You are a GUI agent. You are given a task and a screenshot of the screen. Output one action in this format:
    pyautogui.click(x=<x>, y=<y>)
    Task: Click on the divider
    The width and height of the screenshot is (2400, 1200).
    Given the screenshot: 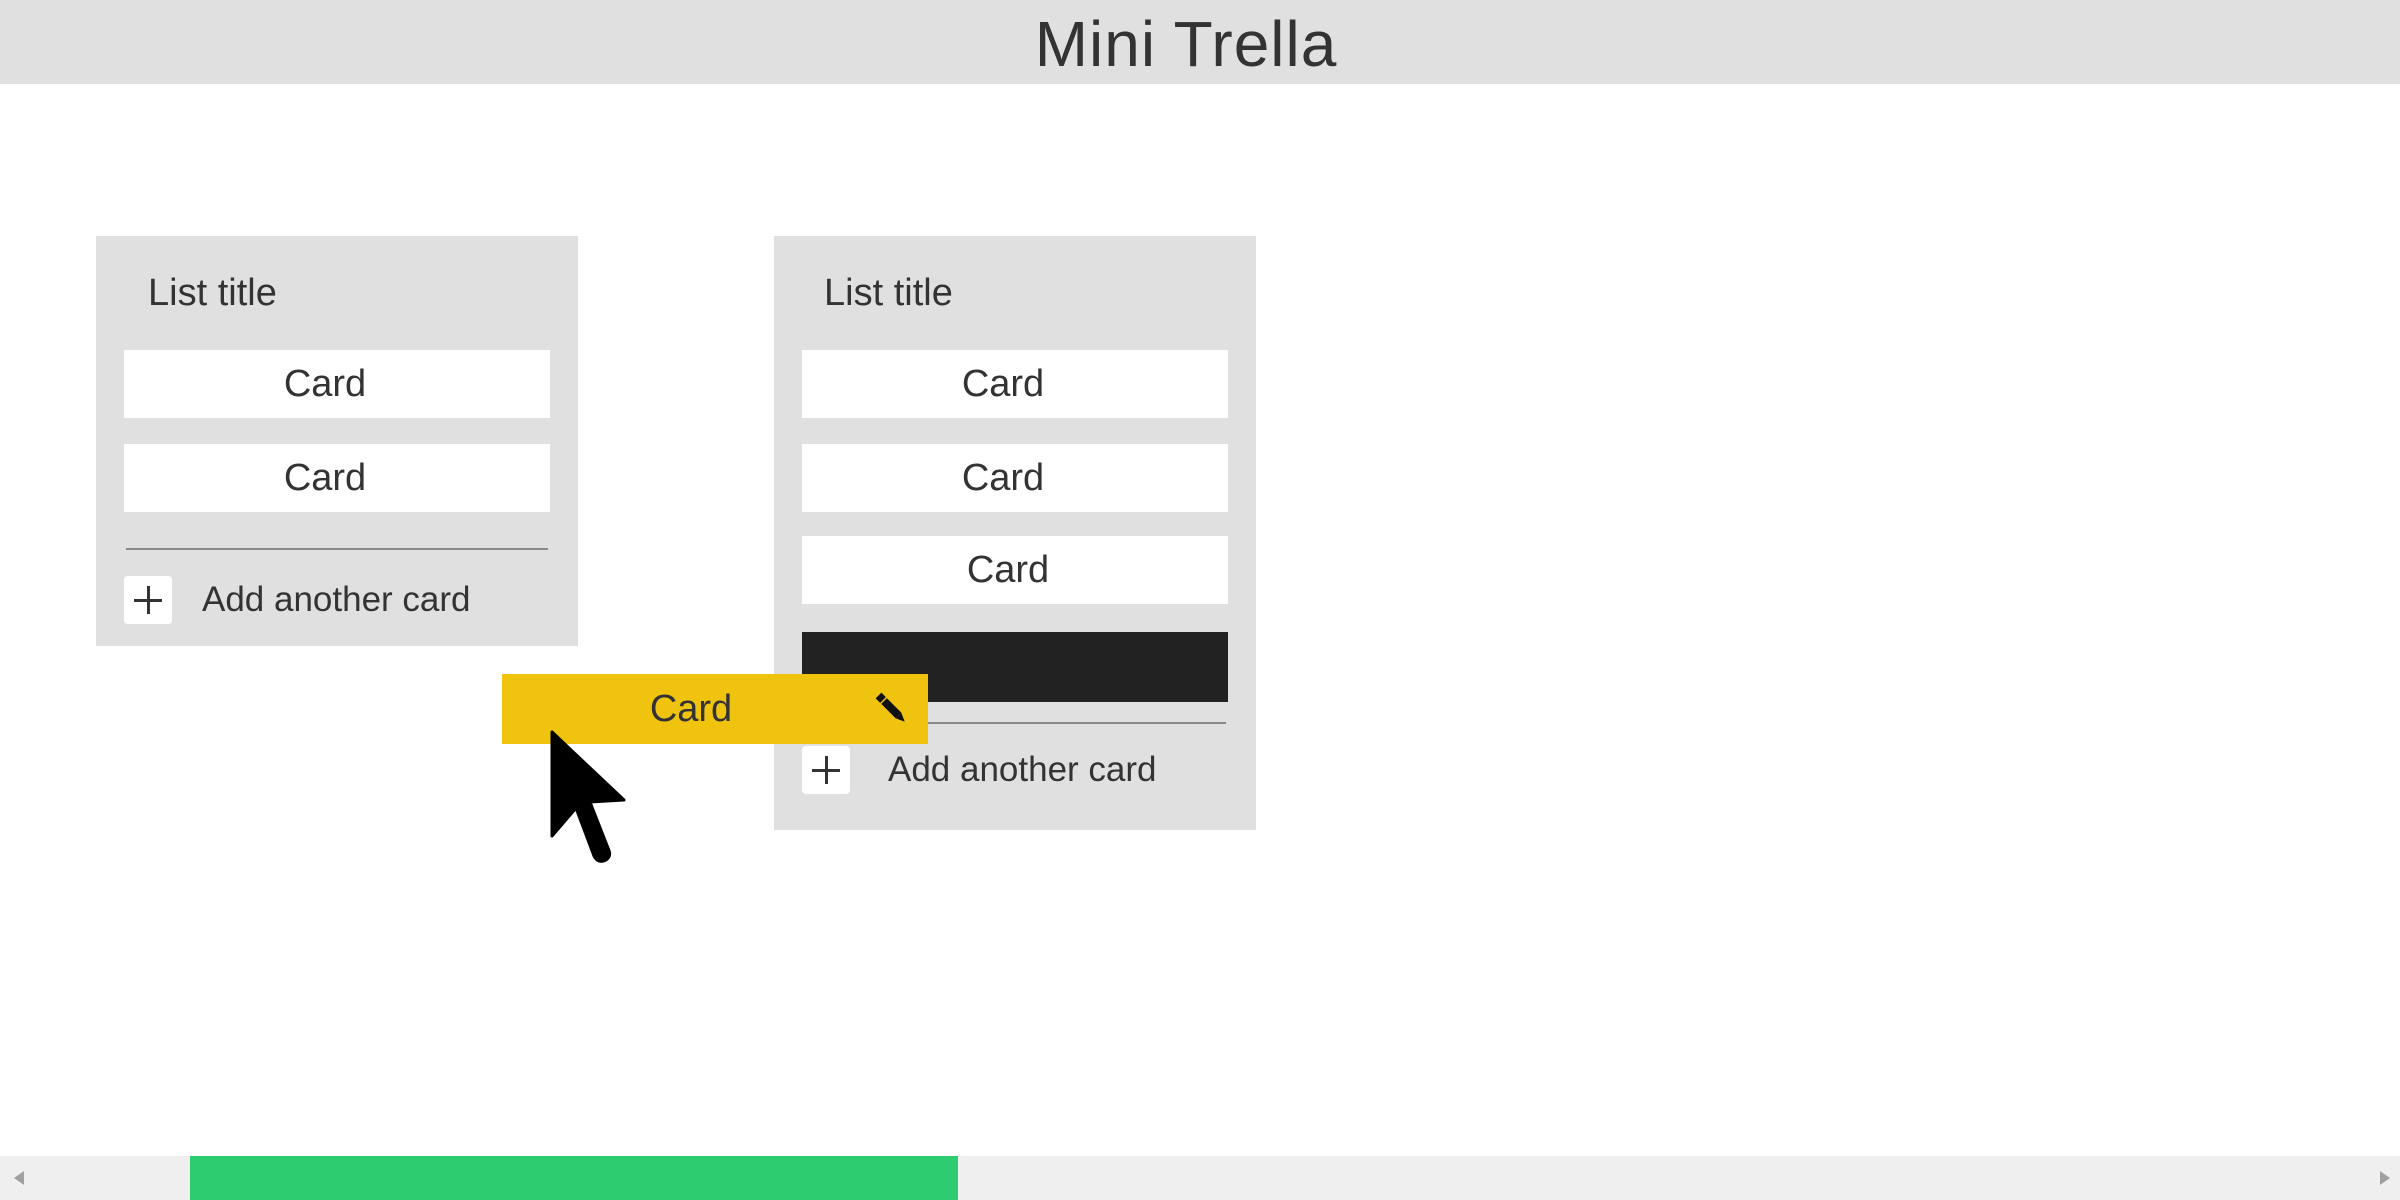 What is the action you would take?
    pyautogui.click(x=337, y=549)
    